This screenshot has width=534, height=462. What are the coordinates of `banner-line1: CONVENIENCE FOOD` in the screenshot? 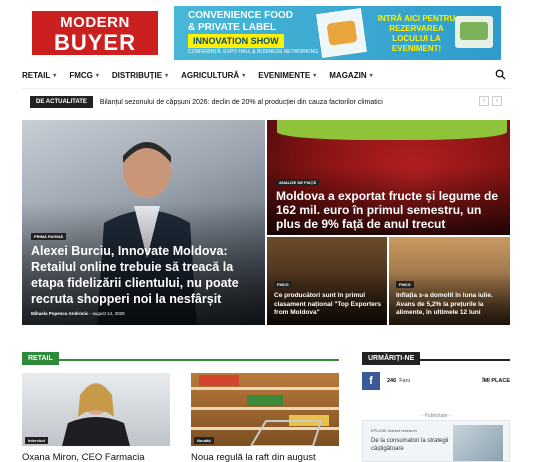 It's located at (241, 15).